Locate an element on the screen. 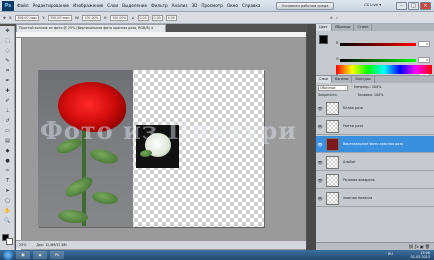 The width and height of the screenshot is (434, 260). layer-row: 👁 нижняя полоска is located at coordinates (375, 198).